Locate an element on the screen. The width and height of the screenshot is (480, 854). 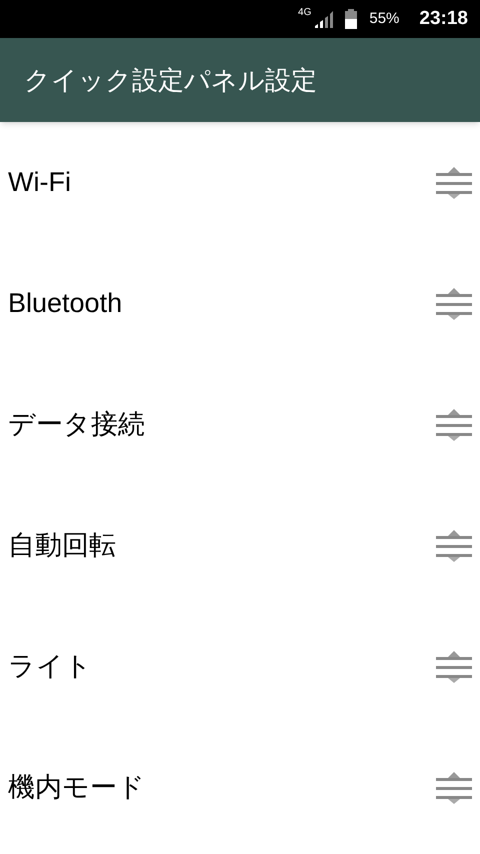
screen-title: クイック設定パネル設定 is located at coordinates (170, 80).